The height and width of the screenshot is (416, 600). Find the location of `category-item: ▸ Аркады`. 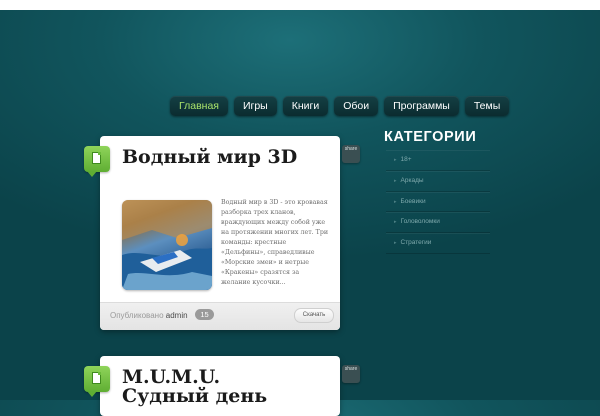

category-item: ▸ Аркады is located at coordinates (438, 181).